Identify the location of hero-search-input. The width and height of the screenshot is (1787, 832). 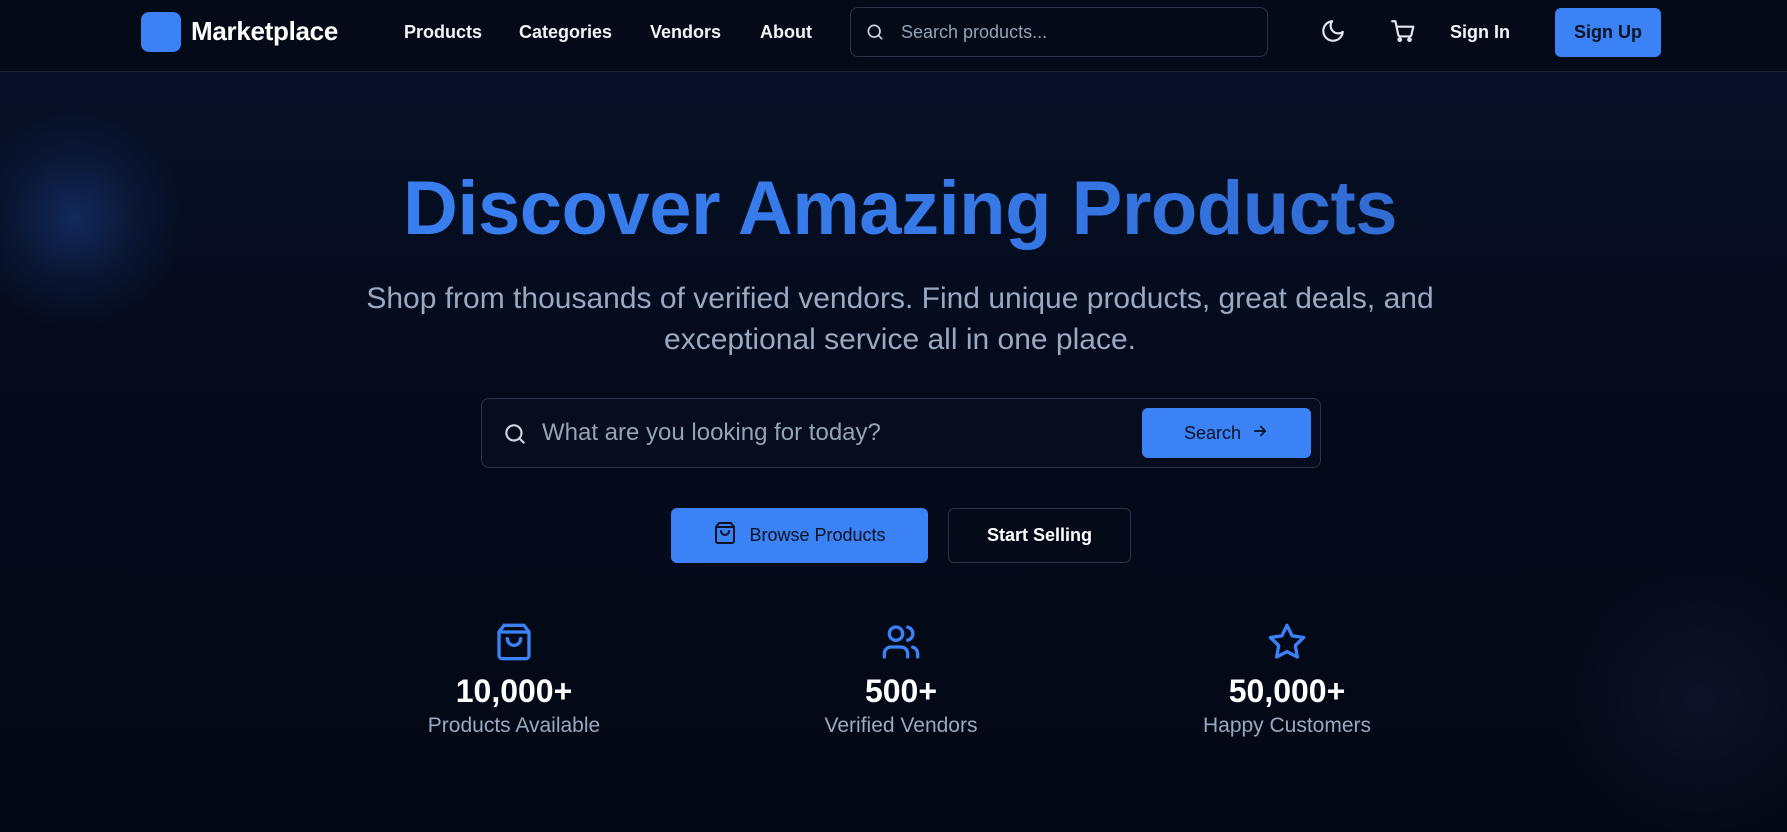
(822, 433).